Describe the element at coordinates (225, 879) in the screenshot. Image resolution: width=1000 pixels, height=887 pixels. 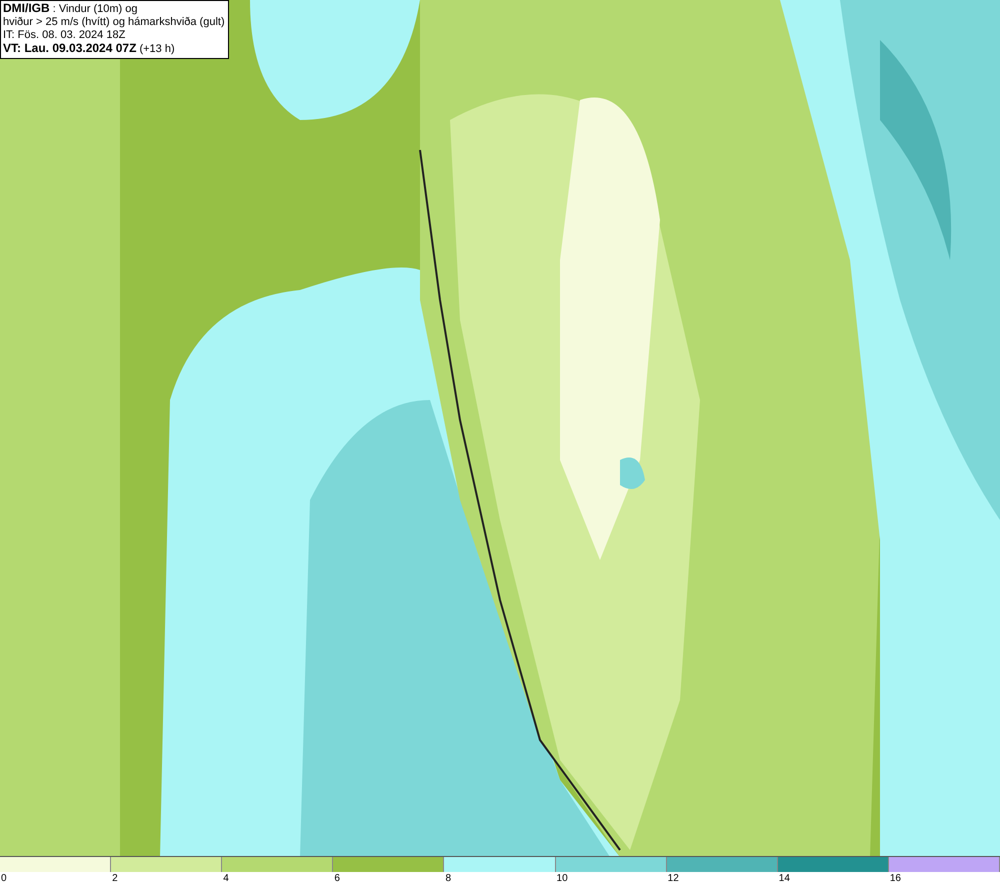
I see `legend-tick-label: 4` at that location.